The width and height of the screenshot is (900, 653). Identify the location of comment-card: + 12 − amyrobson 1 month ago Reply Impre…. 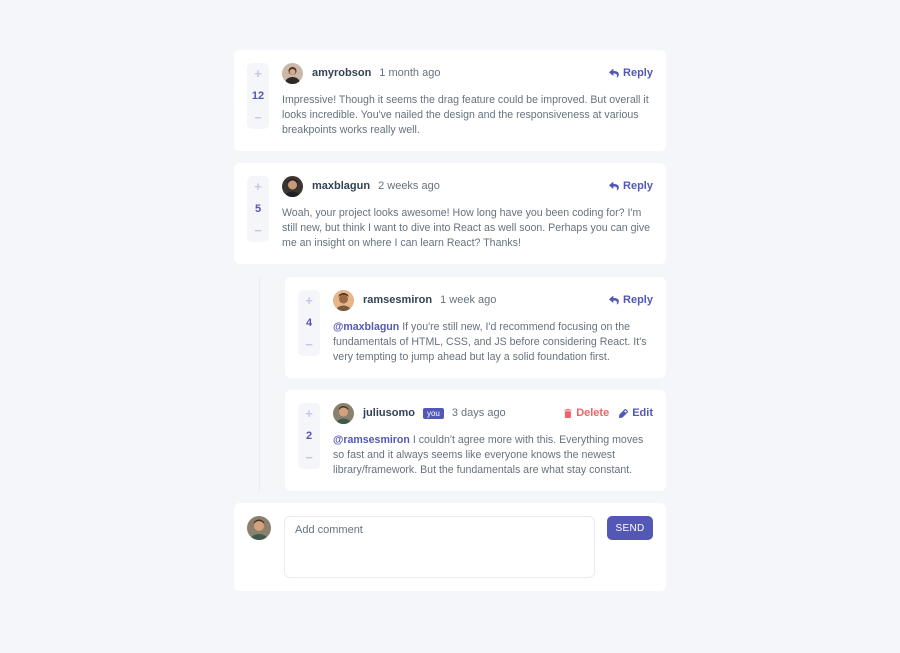
(450, 100).